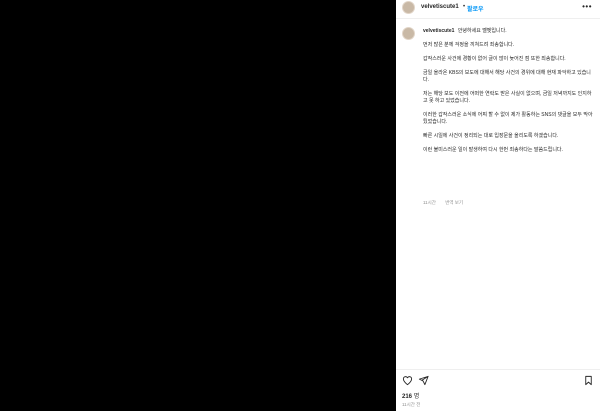 This screenshot has width=600, height=411. Describe the element at coordinates (588, 380) in the screenshot. I see `bookmark-icon` at that location.